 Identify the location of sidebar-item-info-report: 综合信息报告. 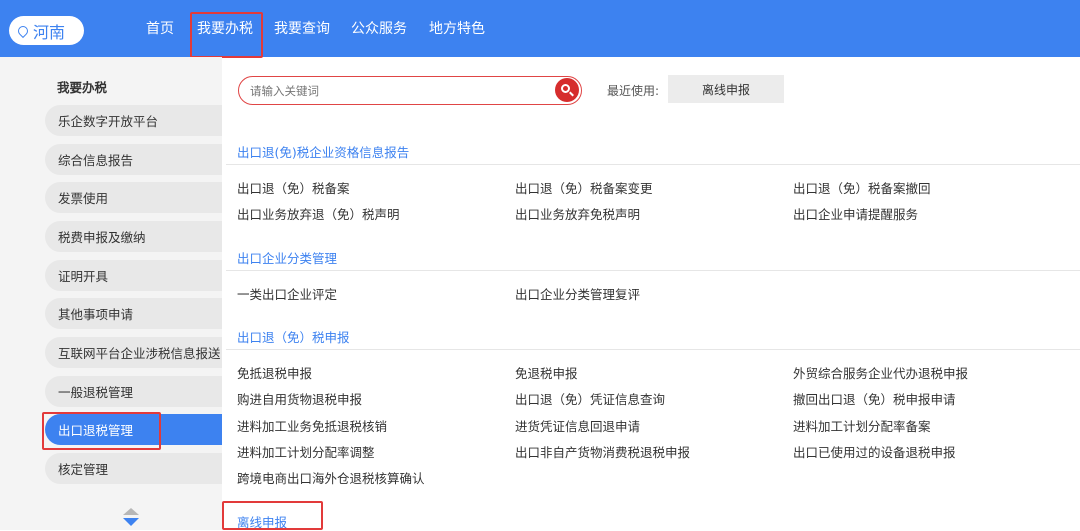
(133, 159).